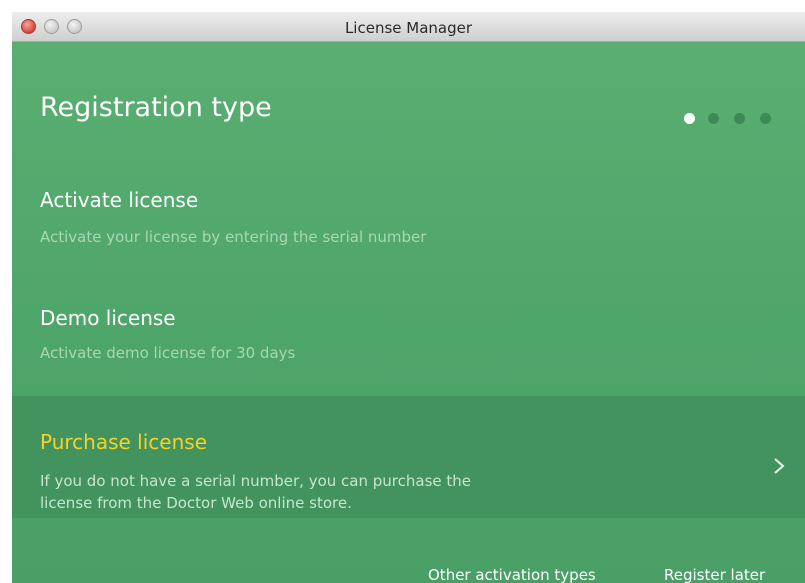 The width and height of the screenshot is (805, 583). What do you see at coordinates (779, 466) in the screenshot?
I see `chevron-right-icon` at bounding box center [779, 466].